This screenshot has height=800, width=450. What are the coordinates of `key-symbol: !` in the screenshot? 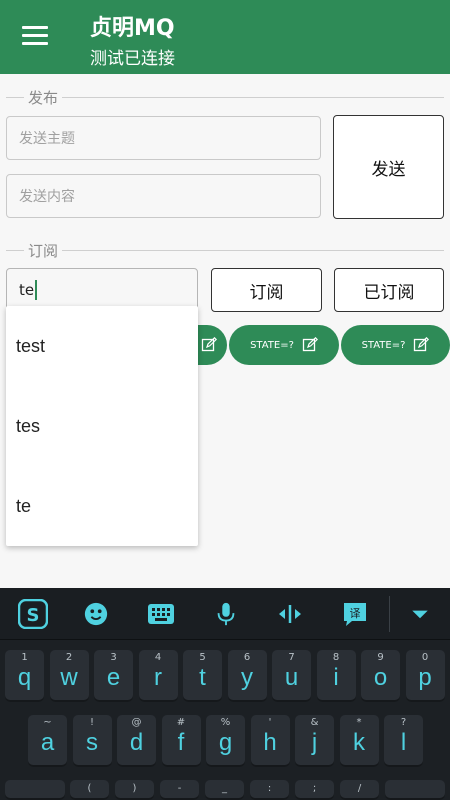 It's located at (91, 722).